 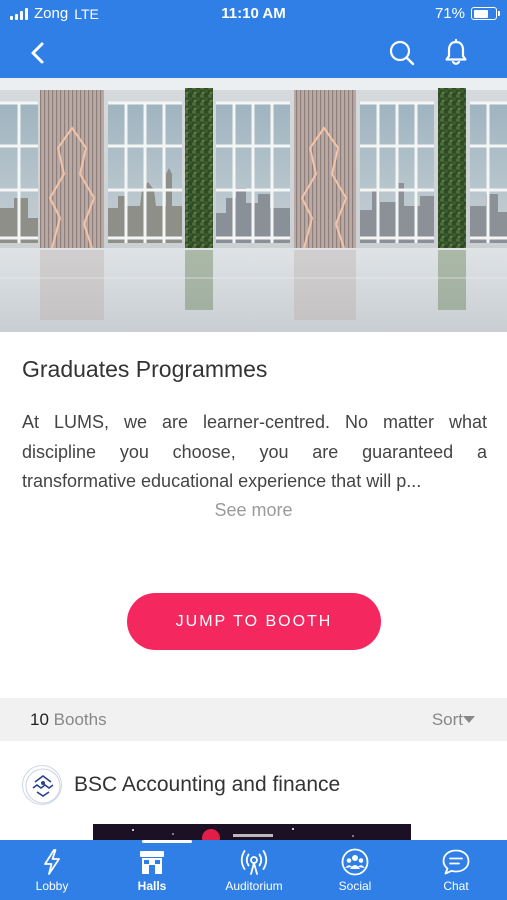 I want to click on tab-lobby: Lobby, so click(x=52, y=870).